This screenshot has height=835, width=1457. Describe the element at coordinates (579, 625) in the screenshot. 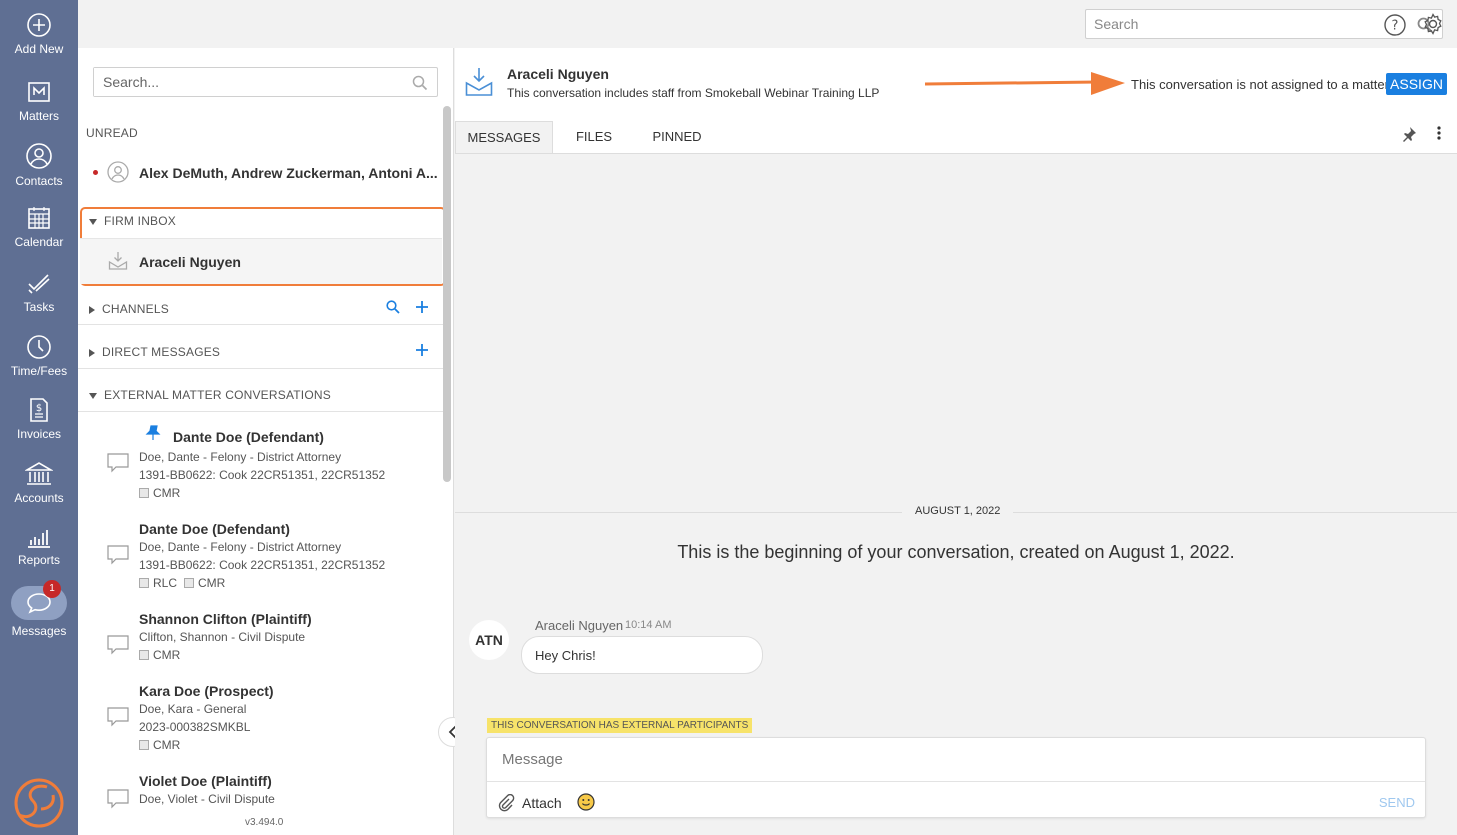

I see `message-author: Araceli Nguyen` at that location.